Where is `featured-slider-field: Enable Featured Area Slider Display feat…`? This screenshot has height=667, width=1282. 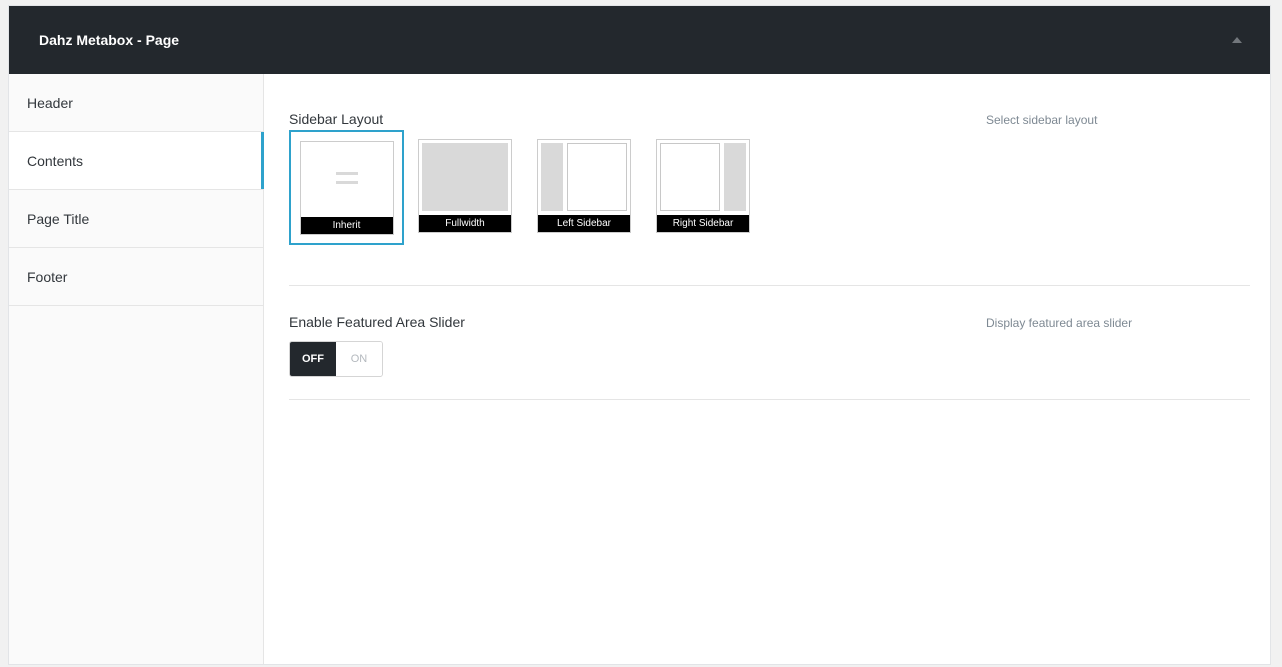
featured-slider-field: Enable Featured Area Slider Display feat… is located at coordinates (769, 349).